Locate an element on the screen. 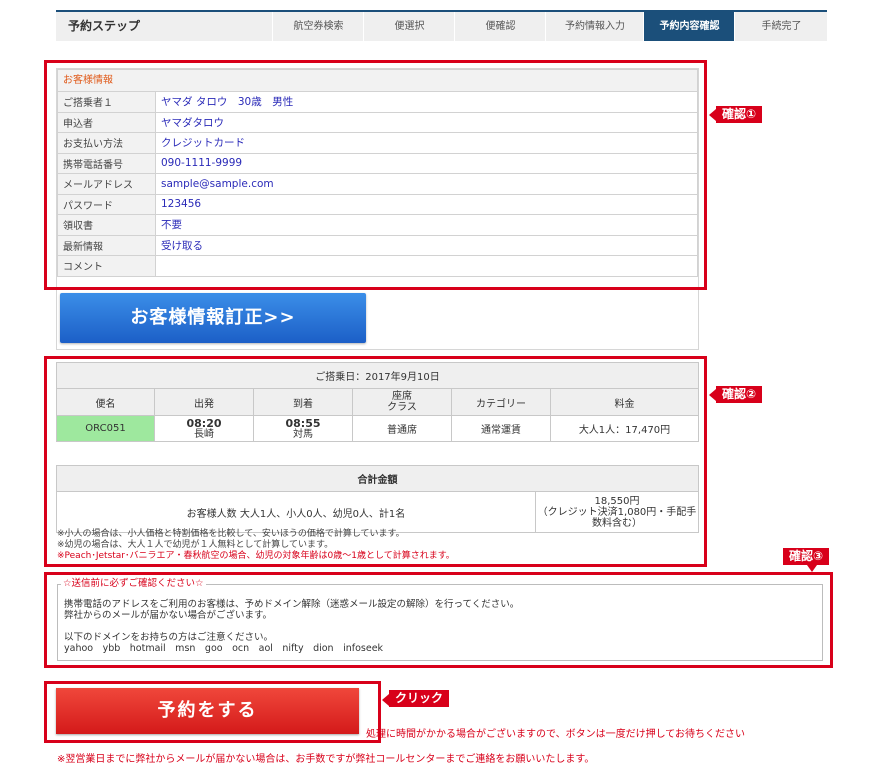 The height and width of the screenshot is (777, 880). confirm3-frame is located at coordinates (438, 620).